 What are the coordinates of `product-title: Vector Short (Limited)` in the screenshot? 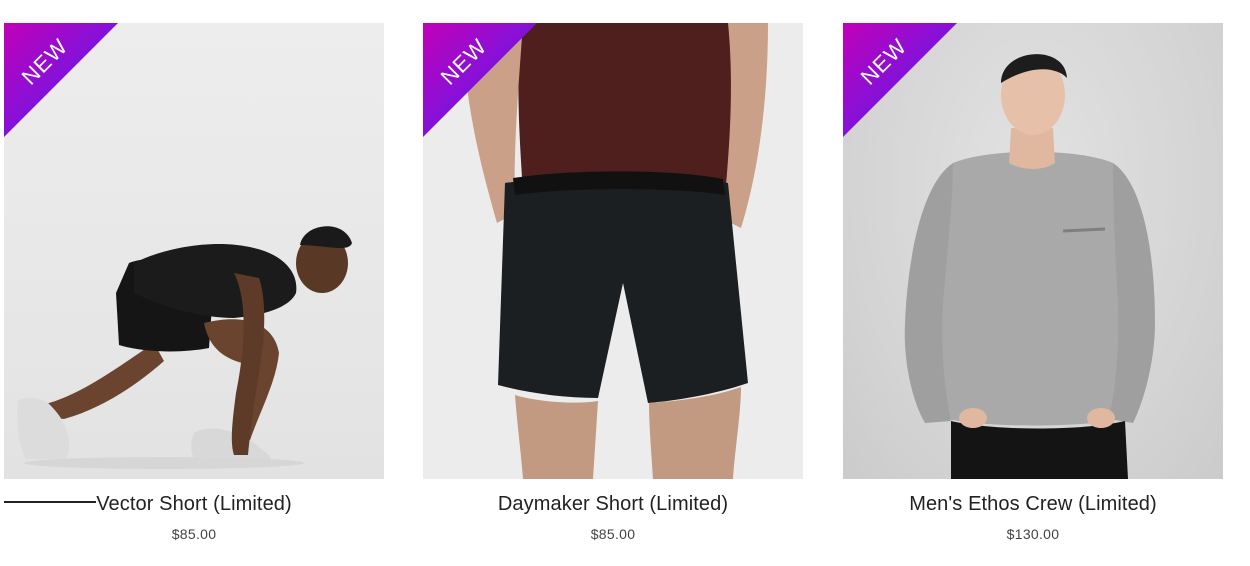 It's located at (194, 504).